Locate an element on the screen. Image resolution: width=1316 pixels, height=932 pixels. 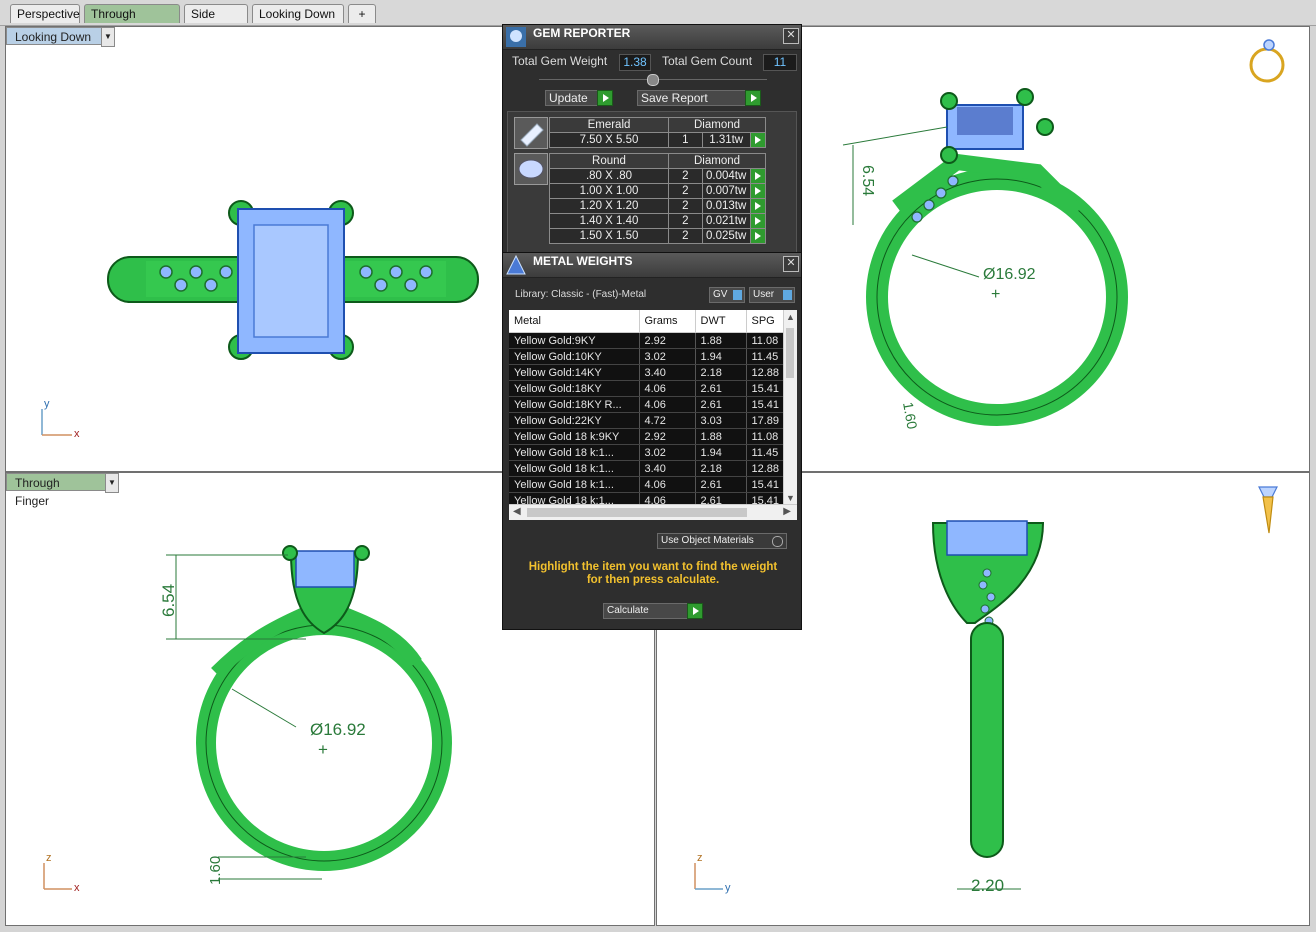
column-header-dwt: DWT is located at coordinates (721, 321).